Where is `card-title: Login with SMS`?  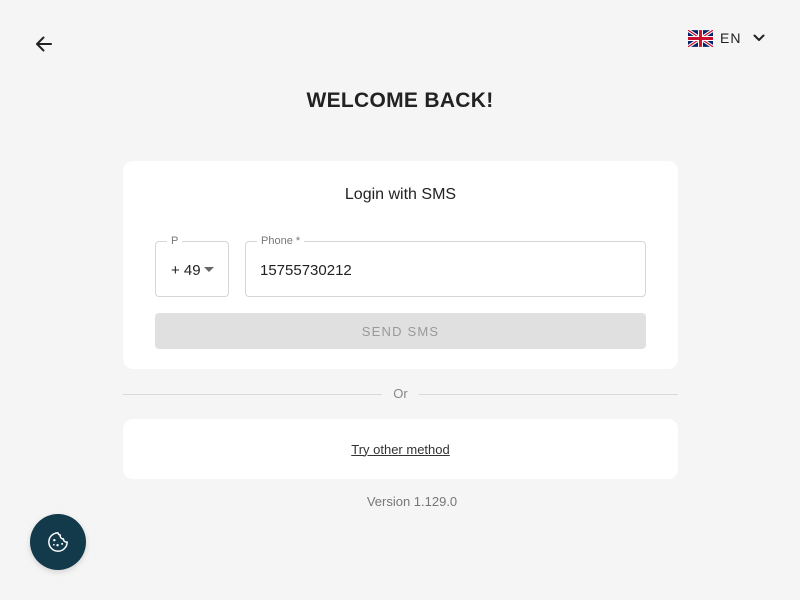
card-title: Login with SMS is located at coordinates (400, 194).